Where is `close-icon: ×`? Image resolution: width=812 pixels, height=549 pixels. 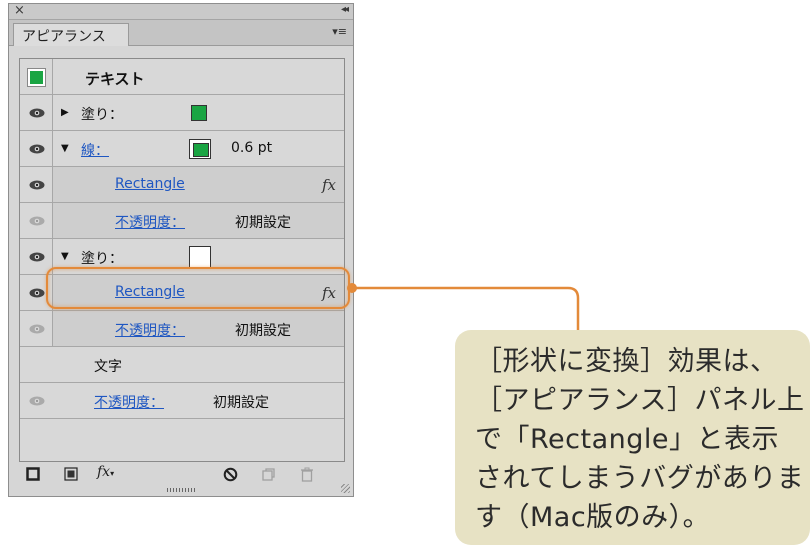
close-icon: × is located at coordinates (19, 10).